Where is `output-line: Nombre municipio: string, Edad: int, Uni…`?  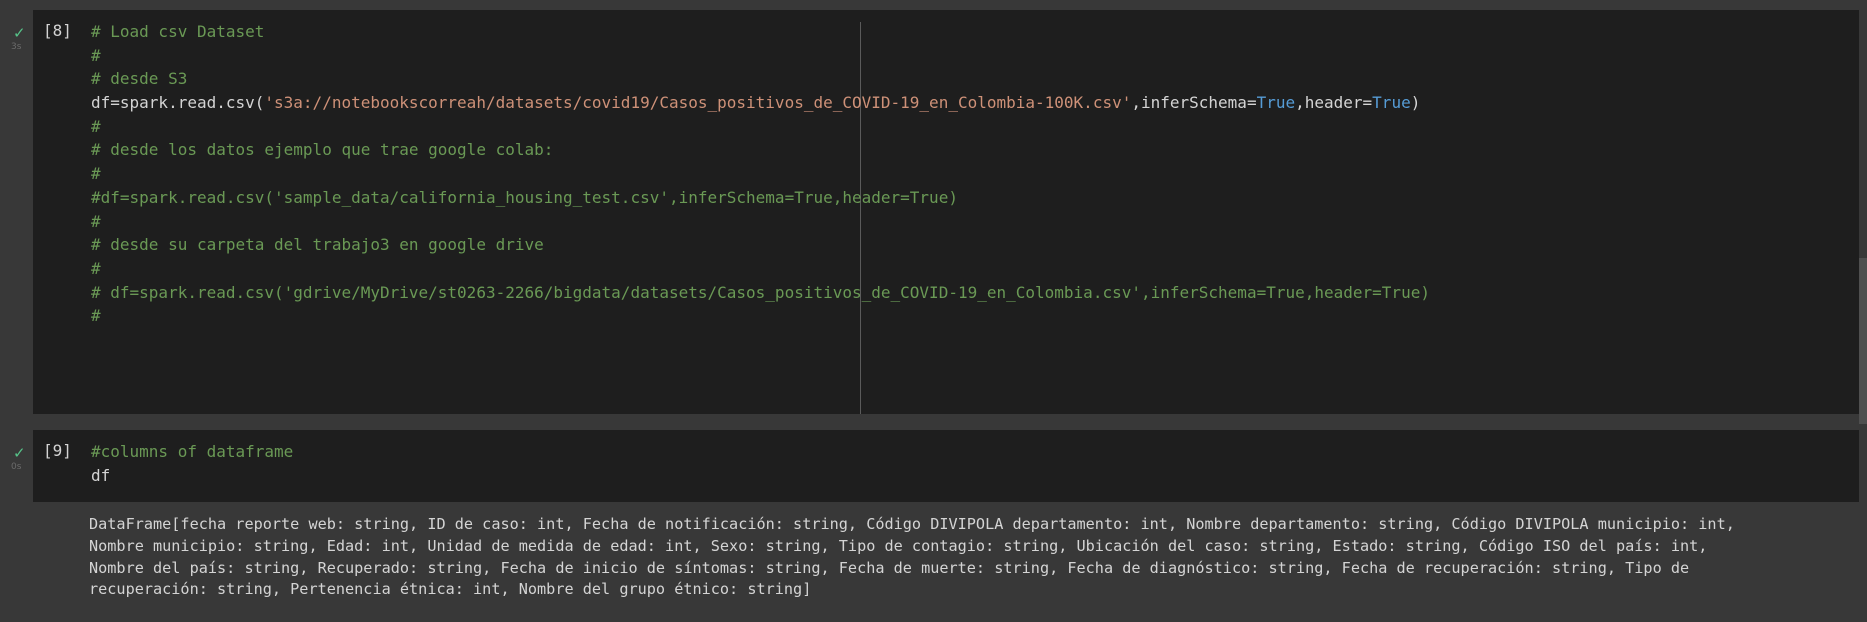
output-line: Nombre municipio: string, Edad: int, Uni… is located at coordinates (898, 545).